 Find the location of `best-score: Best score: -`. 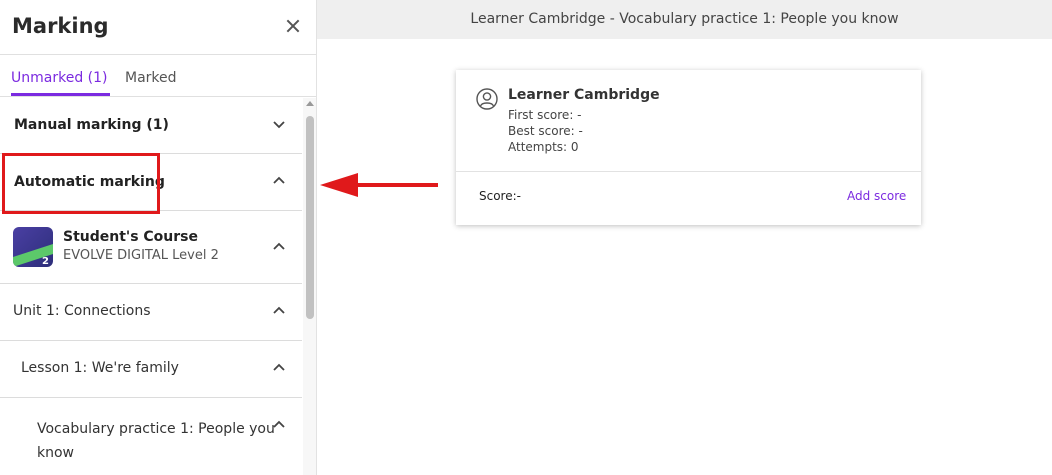

best-score: Best score: - is located at coordinates (545, 131).